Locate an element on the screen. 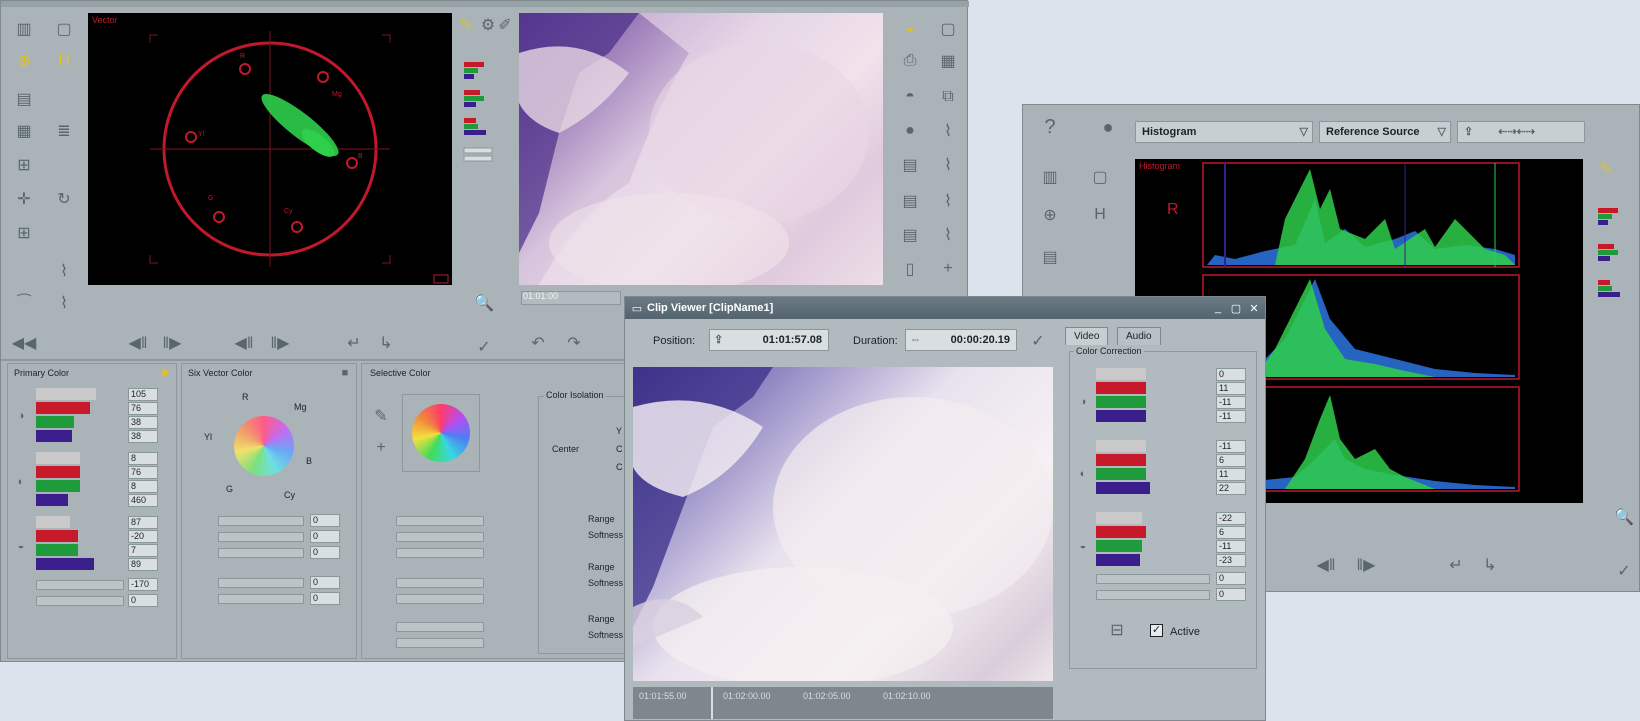 The width and height of the screenshot is (1640, 721). sv-value-4: 0 is located at coordinates (325, 582).